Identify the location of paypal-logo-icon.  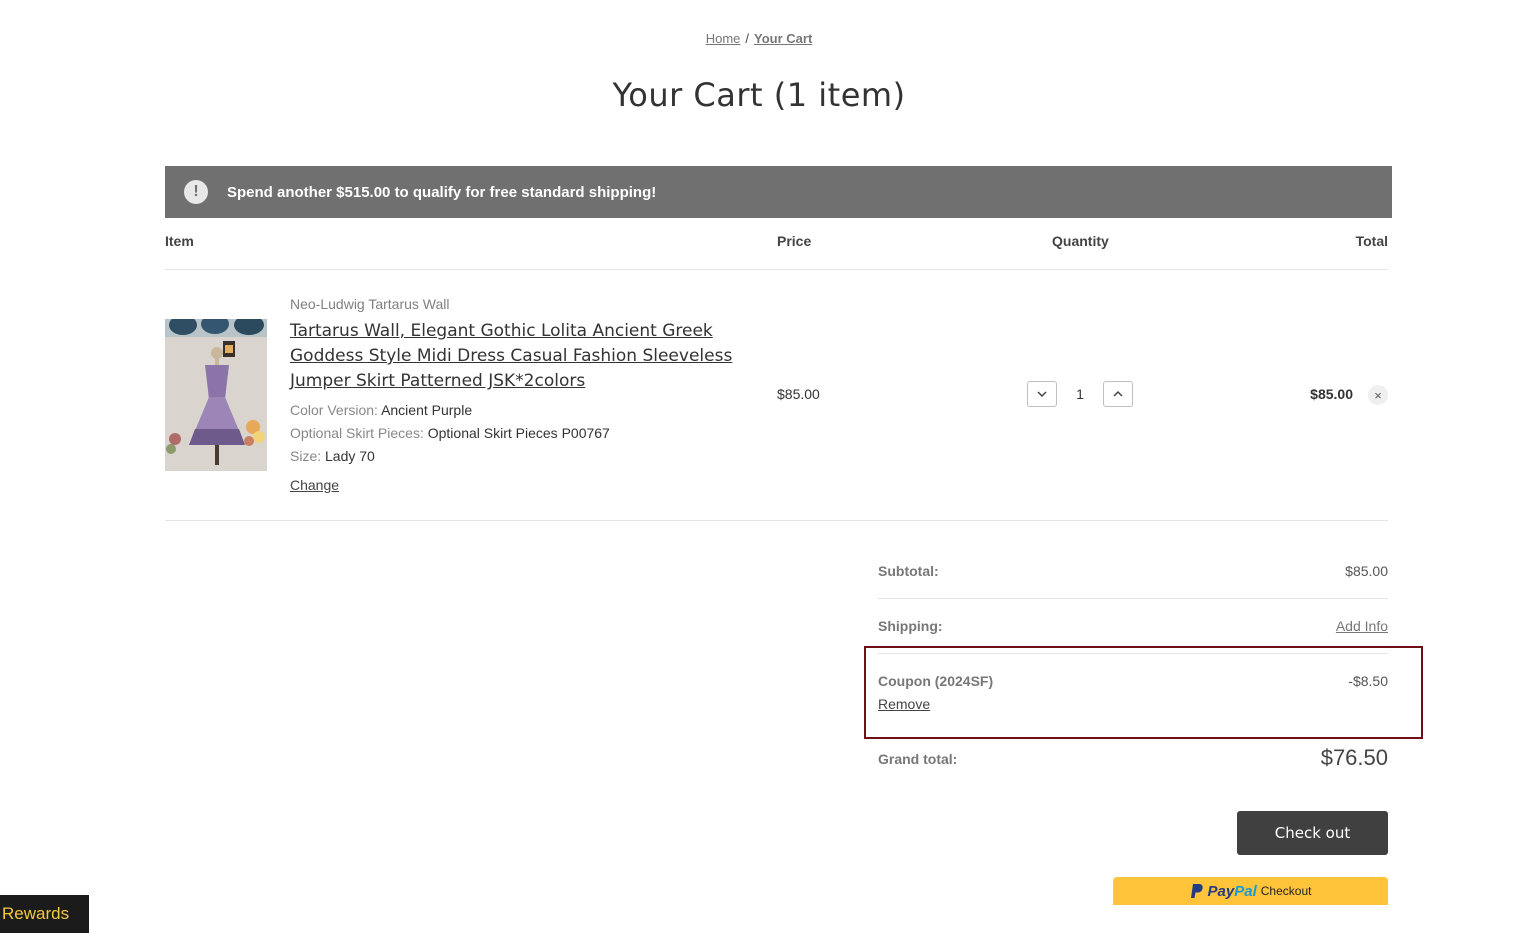
(1196, 891).